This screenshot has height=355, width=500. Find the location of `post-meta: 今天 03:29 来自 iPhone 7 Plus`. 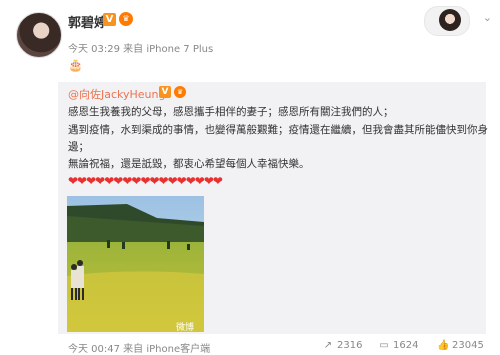

post-meta: 今天 03:29 来自 iPhone 7 Plus is located at coordinates (140, 47).